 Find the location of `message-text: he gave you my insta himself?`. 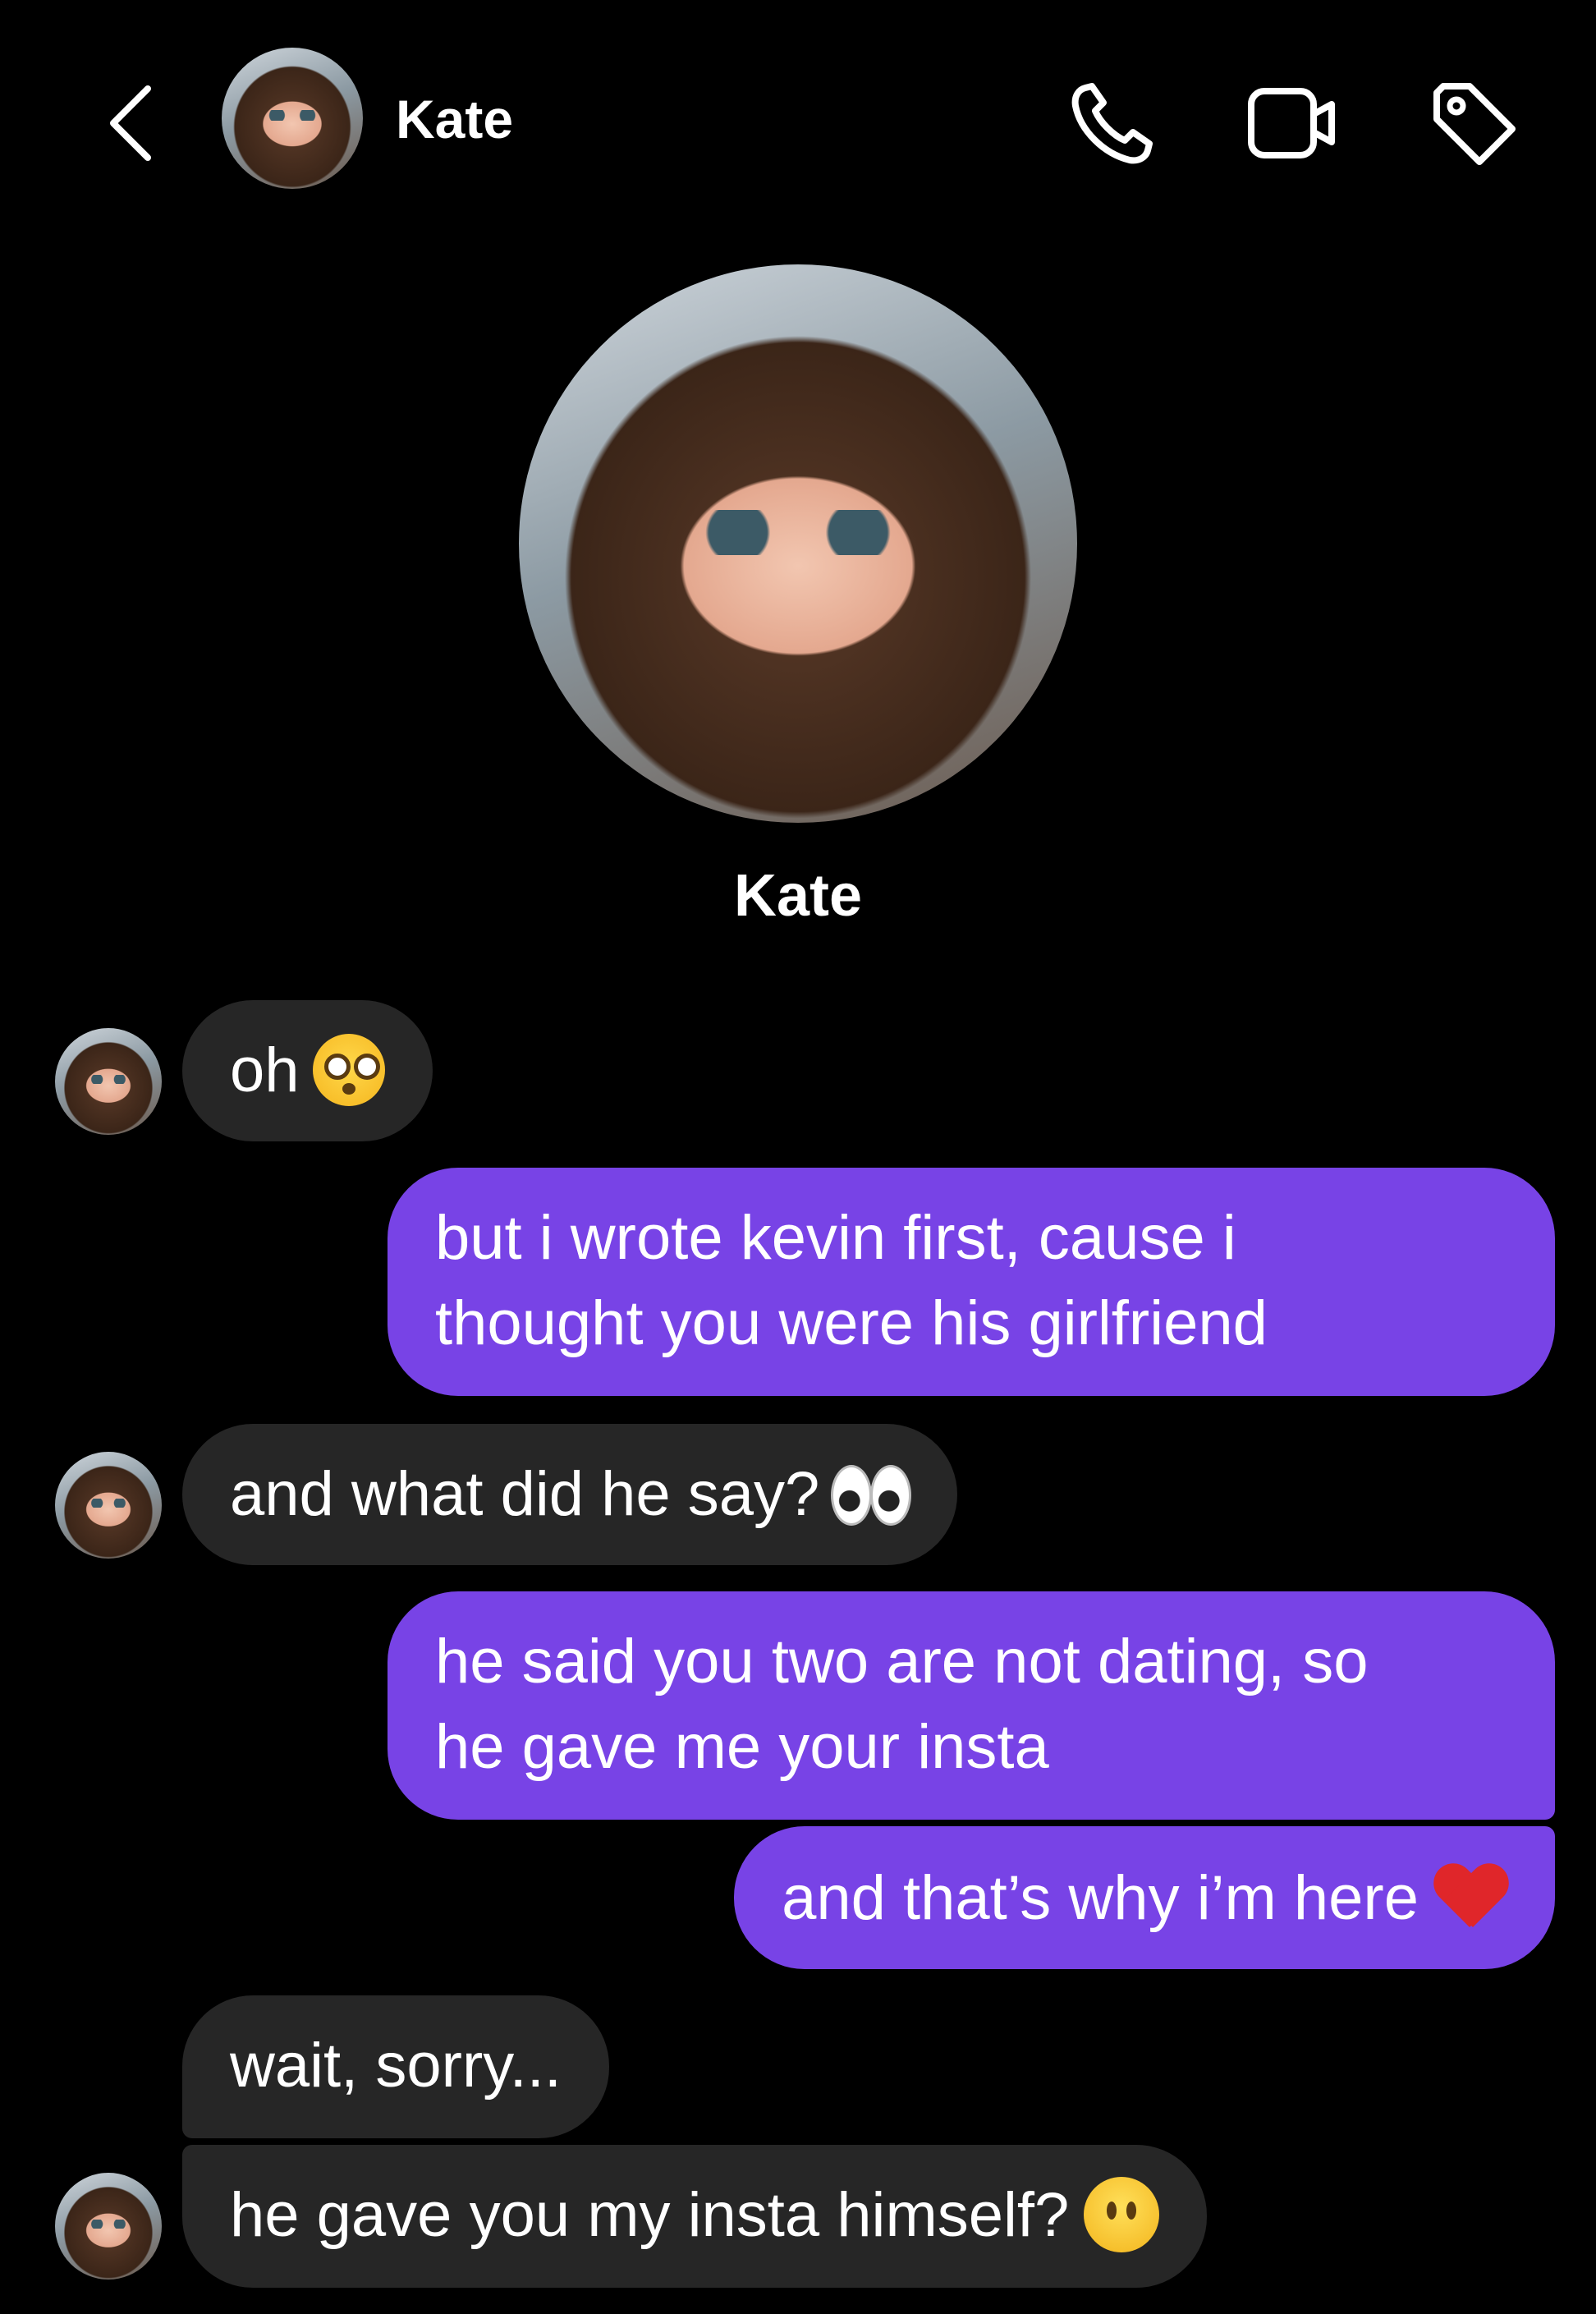

message-text: he gave you my insta himself? is located at coordinates (650, 2215).